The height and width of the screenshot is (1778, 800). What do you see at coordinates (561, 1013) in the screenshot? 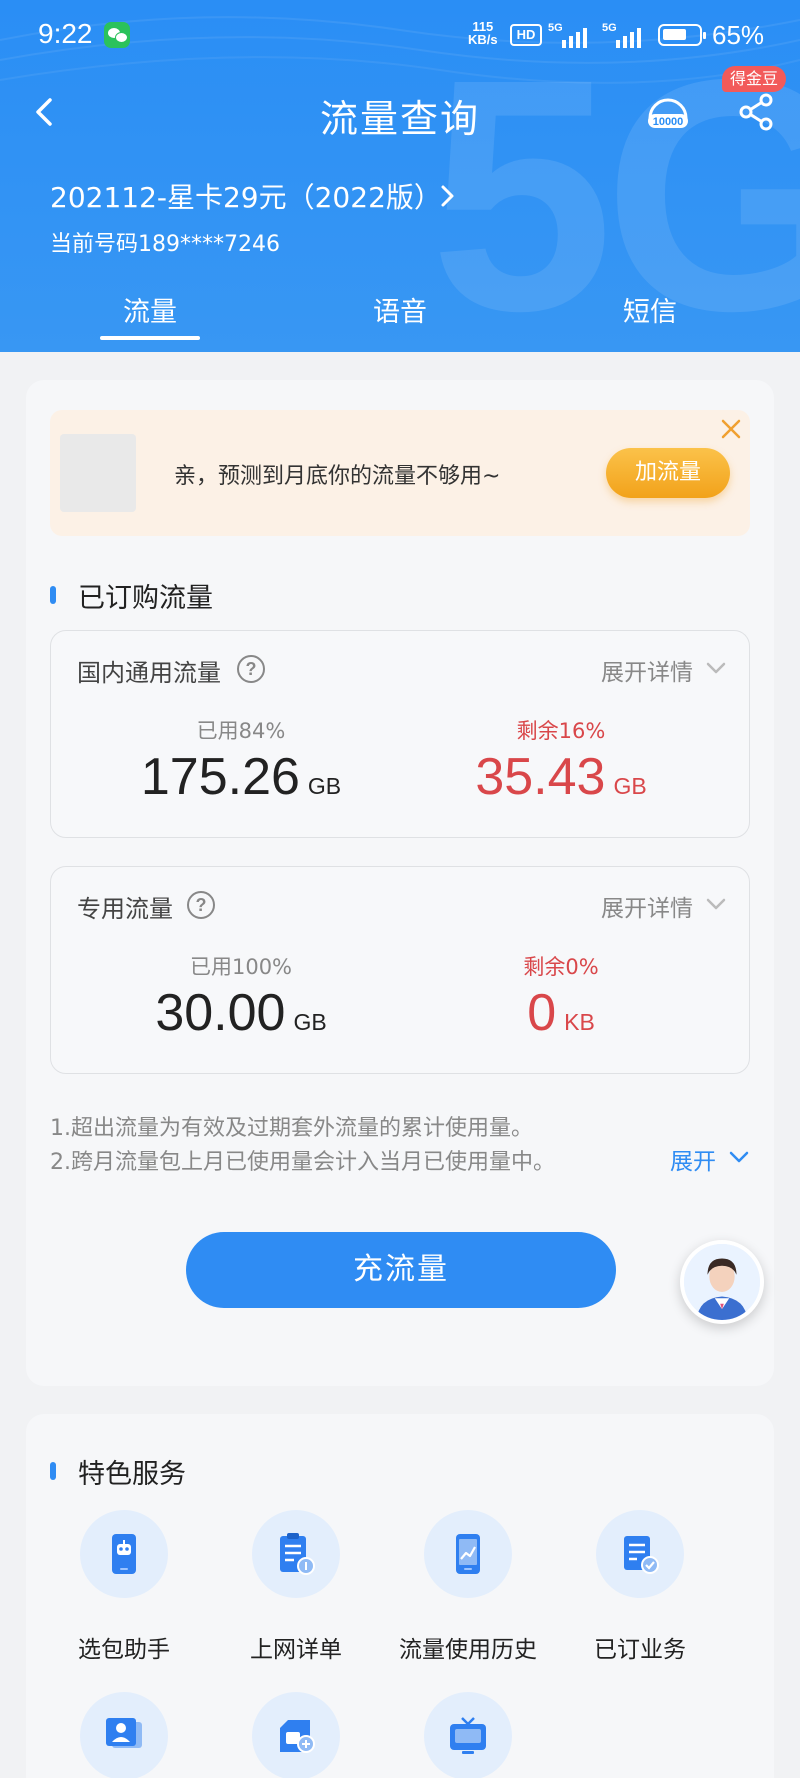
I see `remain-amount: 0 KB` at bounding box center [561, 1013].